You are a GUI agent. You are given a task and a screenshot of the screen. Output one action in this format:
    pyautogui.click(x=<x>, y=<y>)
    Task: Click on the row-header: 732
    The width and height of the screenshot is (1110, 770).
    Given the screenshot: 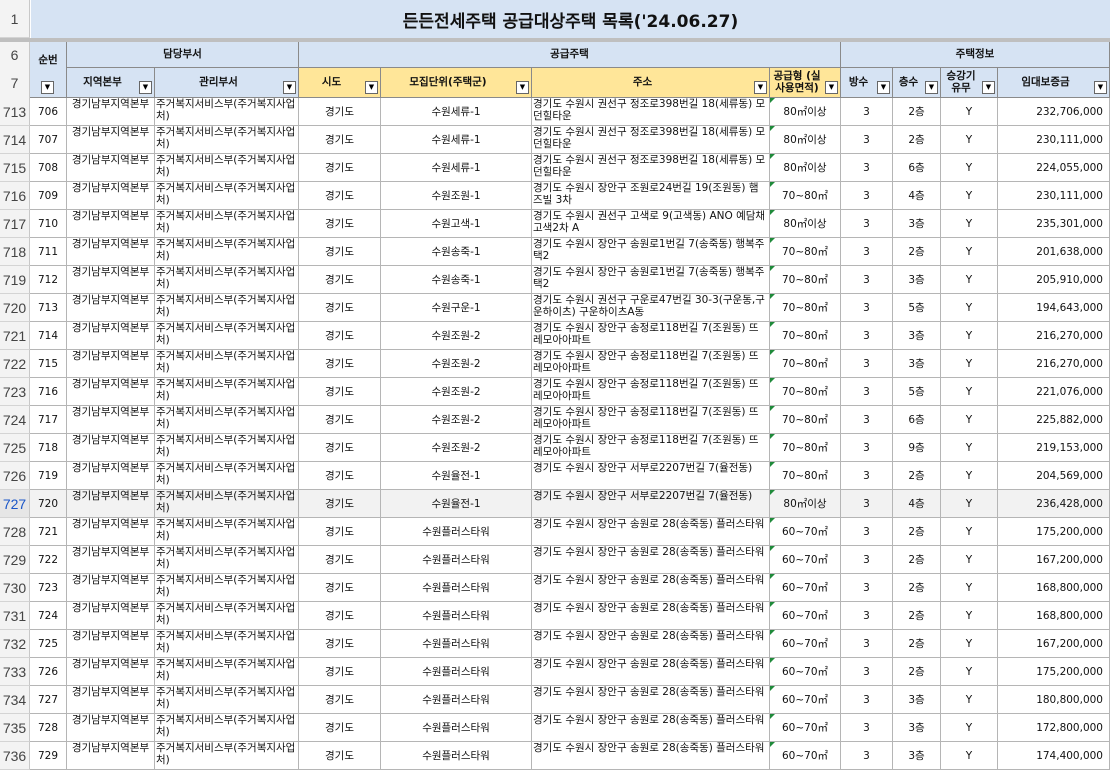 What is the action you would take?
    pyautogui.click(x=15, y=644)
    